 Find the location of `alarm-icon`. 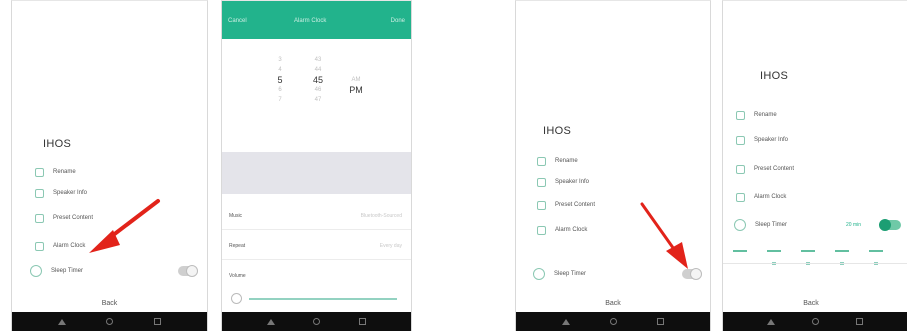

alarm-icon is located at coordinates (740, 197).